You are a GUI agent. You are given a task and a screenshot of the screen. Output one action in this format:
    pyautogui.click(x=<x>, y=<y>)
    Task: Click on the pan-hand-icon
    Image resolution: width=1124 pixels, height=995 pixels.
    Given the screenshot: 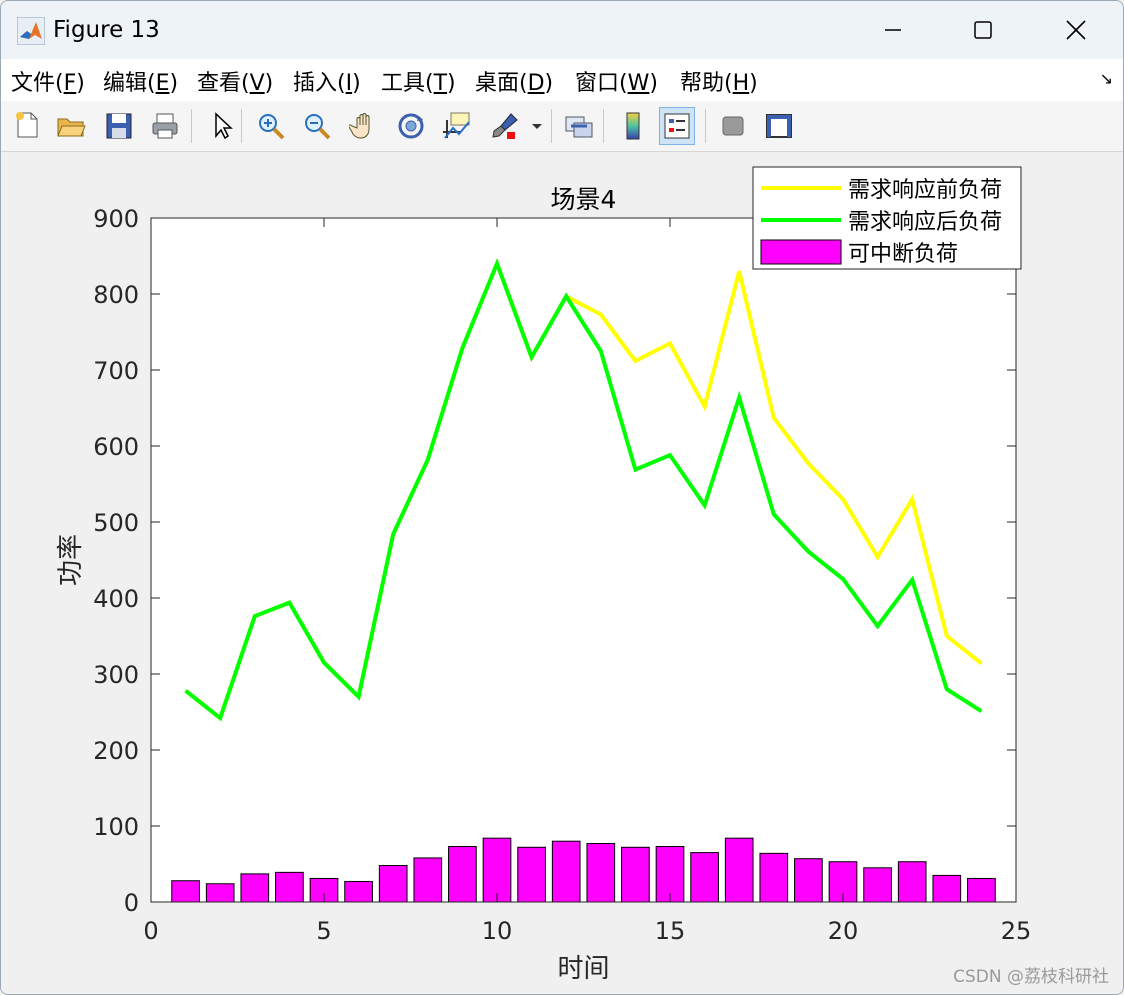 What is the action you would take?
    pyautogui.click(x=359, y=126)
    